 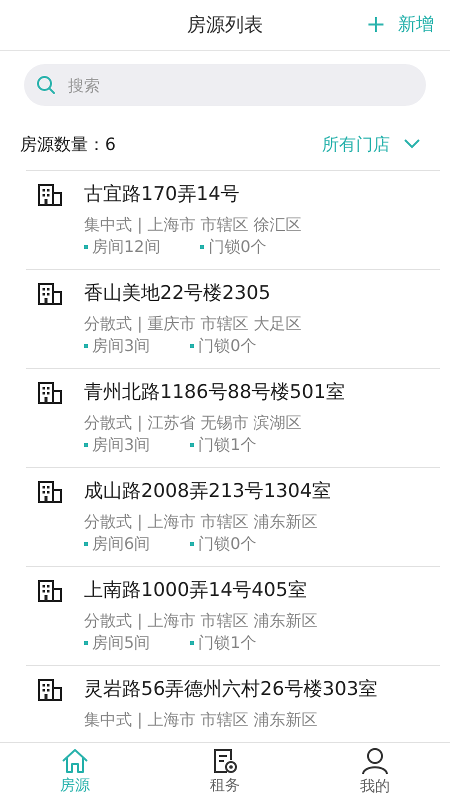 What do you see at coordinates (207, 491) in the screenshot?
I see `property-address: 成山路2008弄213号1304室` at bounding box center [207, 491].